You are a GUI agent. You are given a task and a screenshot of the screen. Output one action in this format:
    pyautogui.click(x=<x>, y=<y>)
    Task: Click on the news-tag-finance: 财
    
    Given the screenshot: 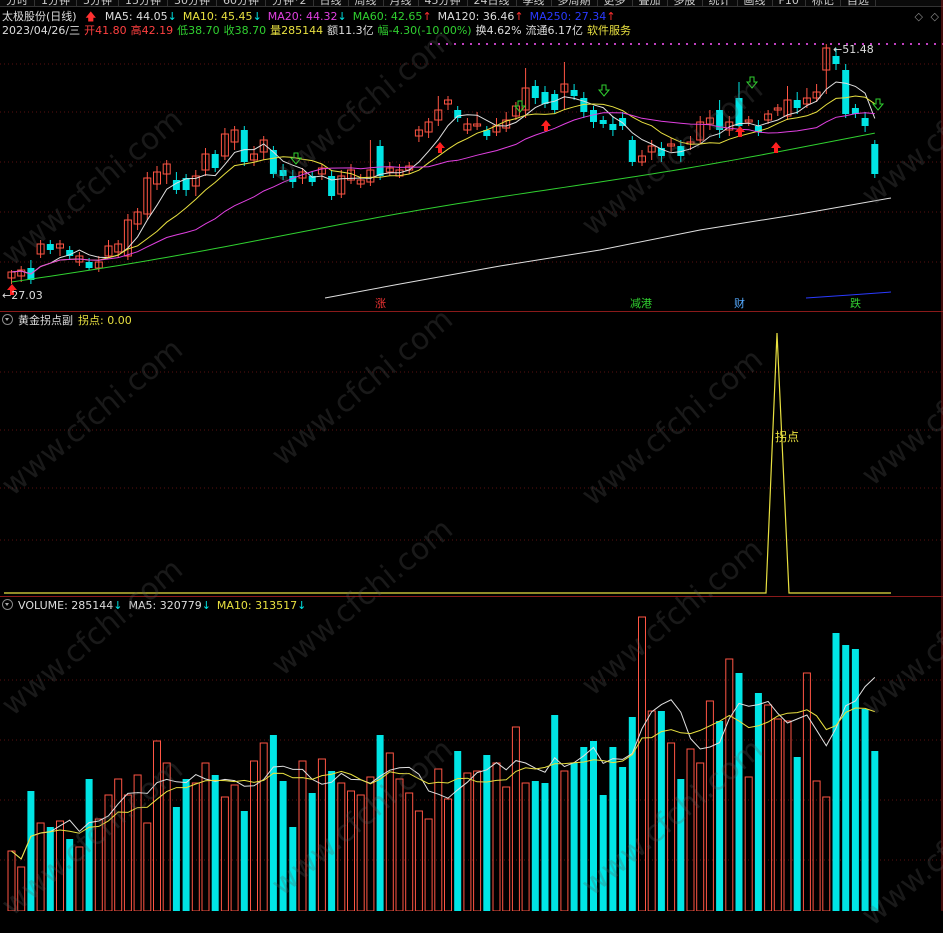 What is the action you would take?
    pyautogui.click(x=739, y=304)
    